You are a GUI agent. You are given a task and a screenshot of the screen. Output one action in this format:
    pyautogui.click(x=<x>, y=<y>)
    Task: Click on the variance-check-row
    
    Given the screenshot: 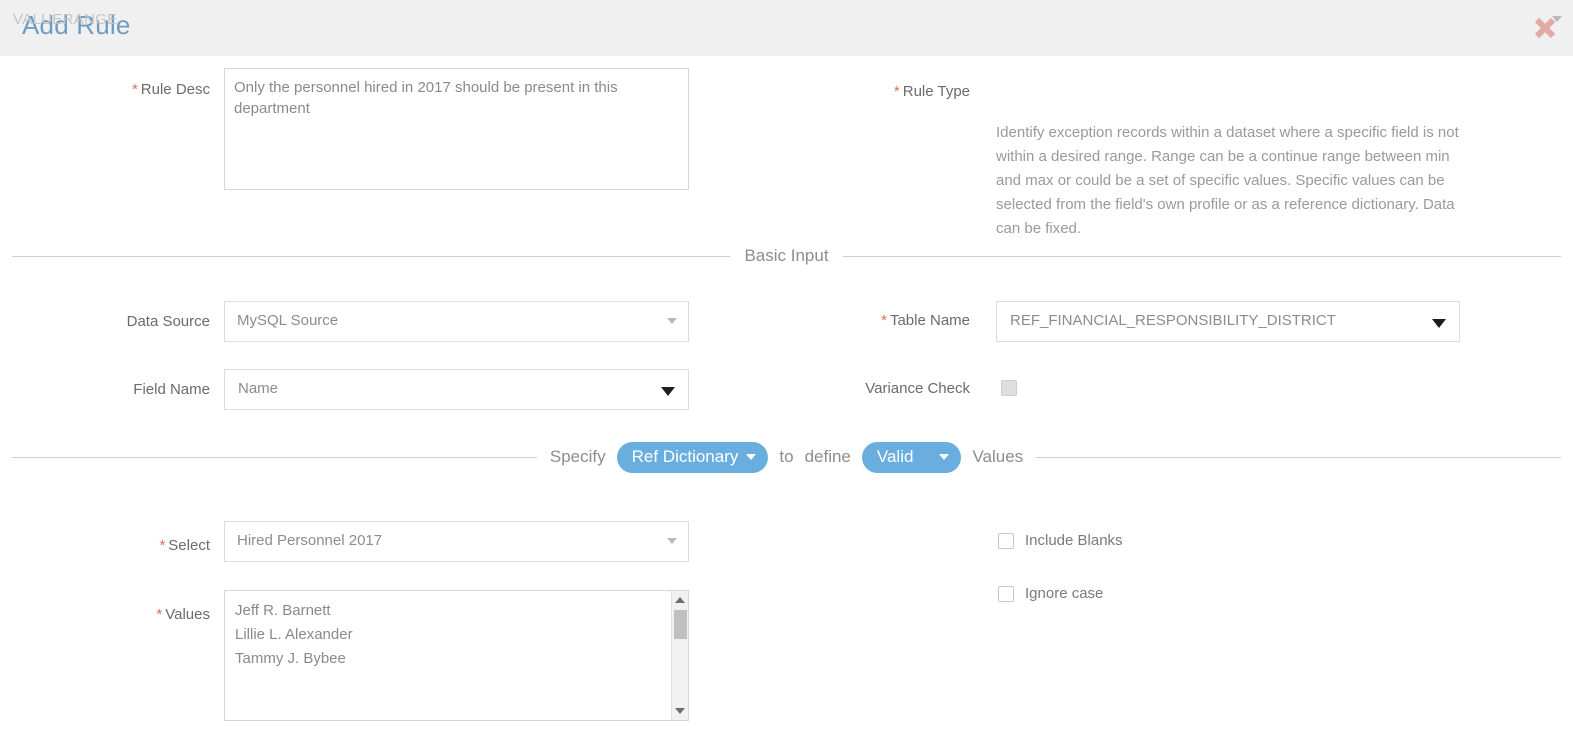 What is the action you would take?
    pyautogui.click(x=1009, y=388)
    